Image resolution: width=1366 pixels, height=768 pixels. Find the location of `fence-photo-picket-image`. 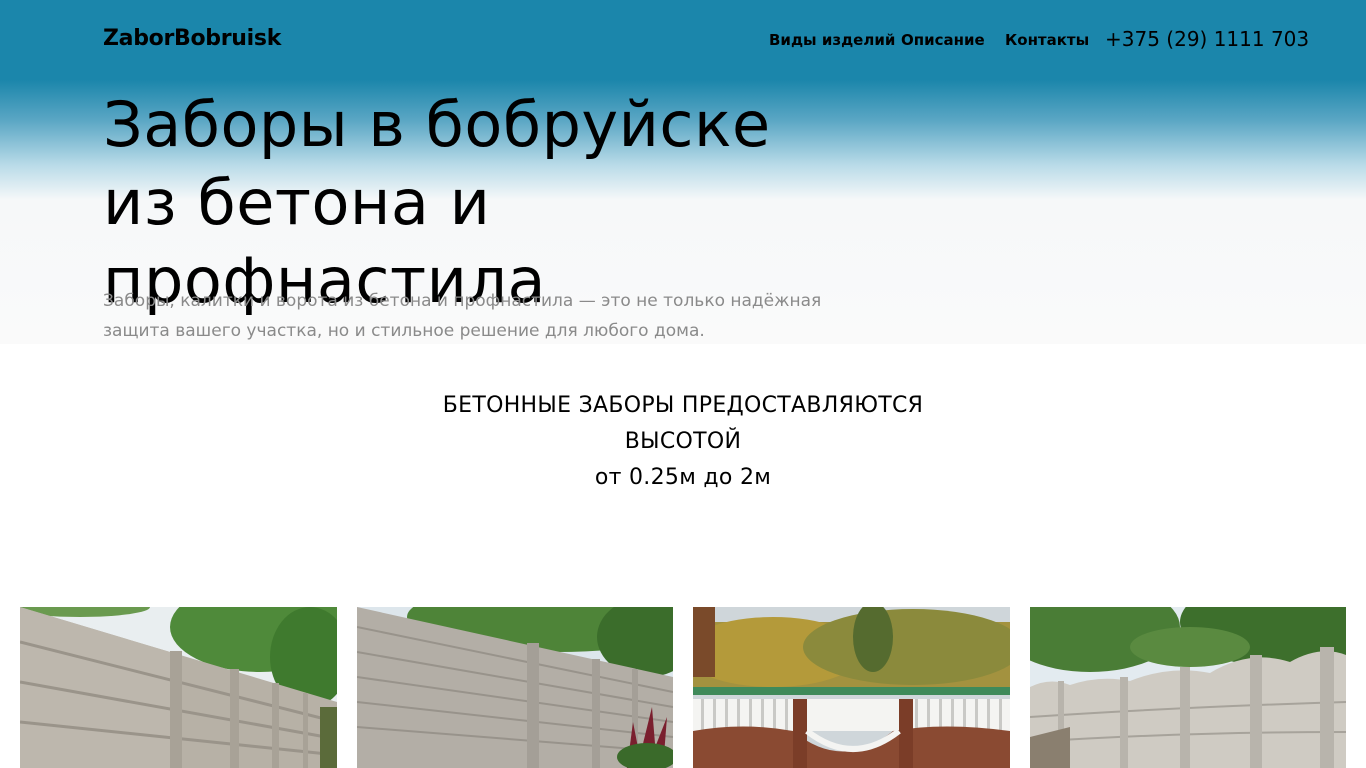

fence-photo-picket-image is located at coordinates (851, 687).